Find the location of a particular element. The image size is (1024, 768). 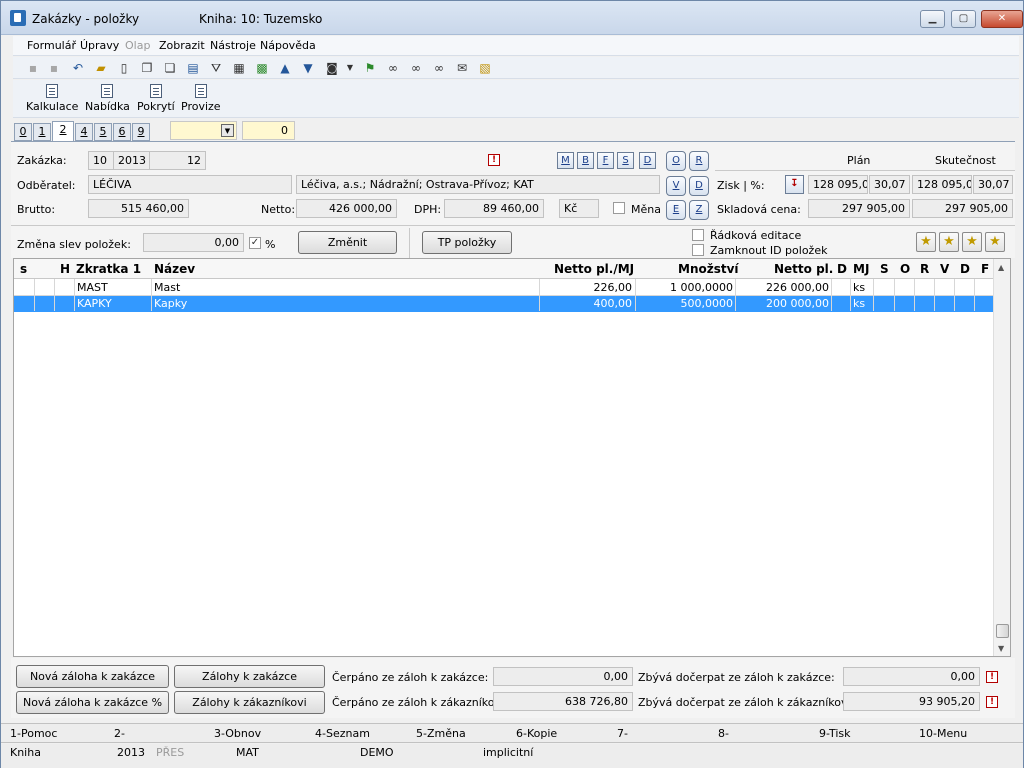

menu-olap: Olap is located at coordinates (137, 45).